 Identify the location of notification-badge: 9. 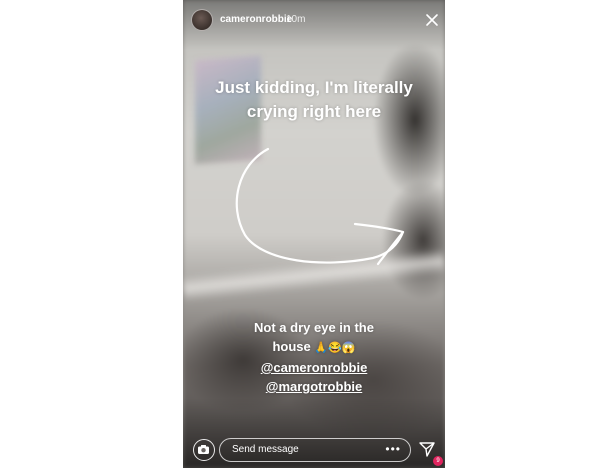
(438, 461).